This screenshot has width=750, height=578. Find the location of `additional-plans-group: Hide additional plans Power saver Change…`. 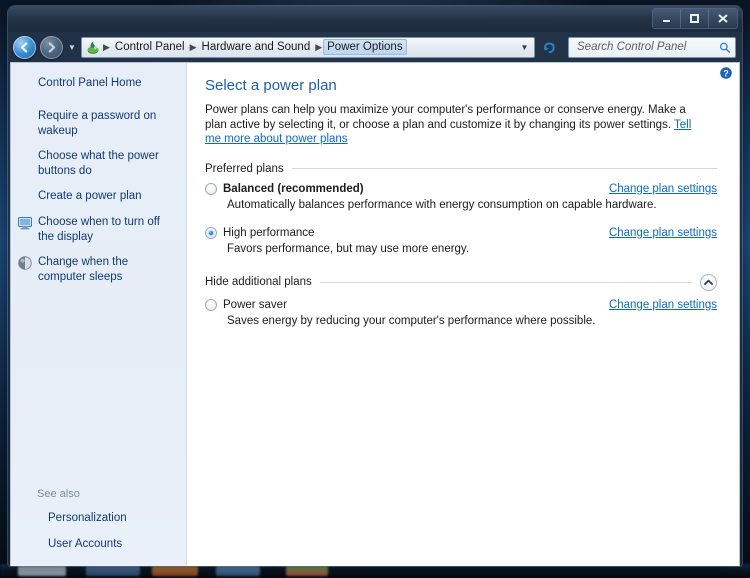

additional-plans-group: Hide additional plans Power saver Change… is located at coordinates (461, 300).